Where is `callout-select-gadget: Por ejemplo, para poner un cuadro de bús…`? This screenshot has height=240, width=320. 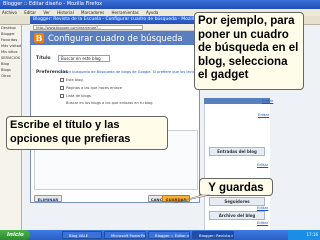 callout-select-gadget: Por ejemplo, para poner un cuadro de bús… is located at coordinates (249, 51).